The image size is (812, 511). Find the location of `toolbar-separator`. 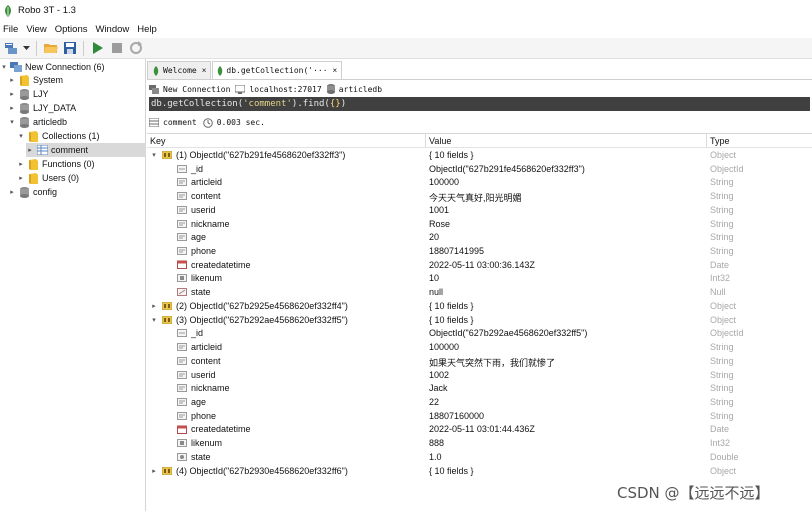

toolbar-separator is located at coordinates (83, 48).